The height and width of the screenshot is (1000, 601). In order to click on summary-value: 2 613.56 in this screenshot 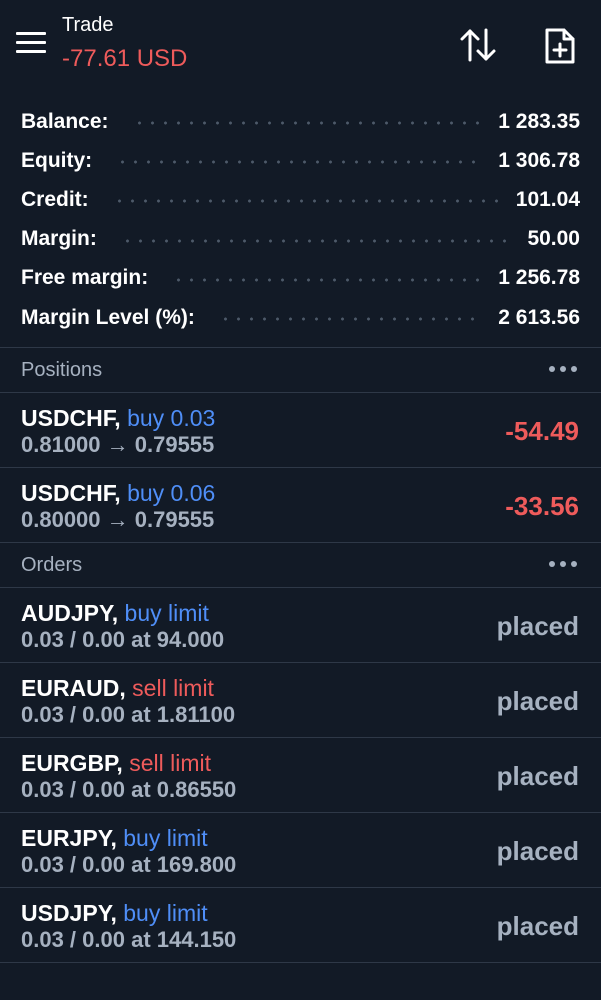, I will do `click(539, 317)`.